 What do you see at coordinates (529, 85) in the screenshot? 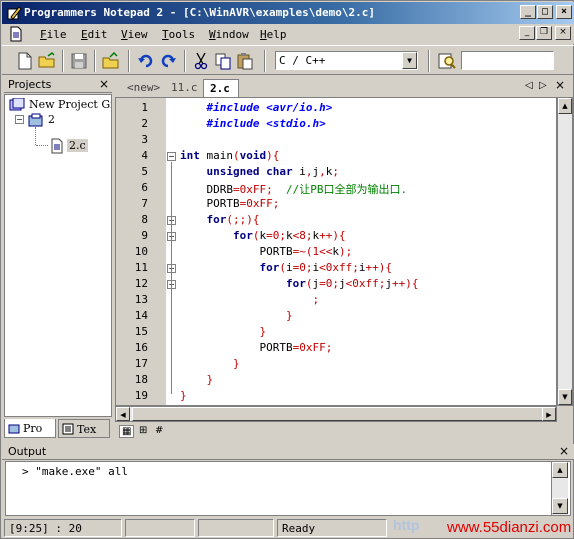
I see `tab-scroll-left-icon: ◁` at bounding box center [529, 85].